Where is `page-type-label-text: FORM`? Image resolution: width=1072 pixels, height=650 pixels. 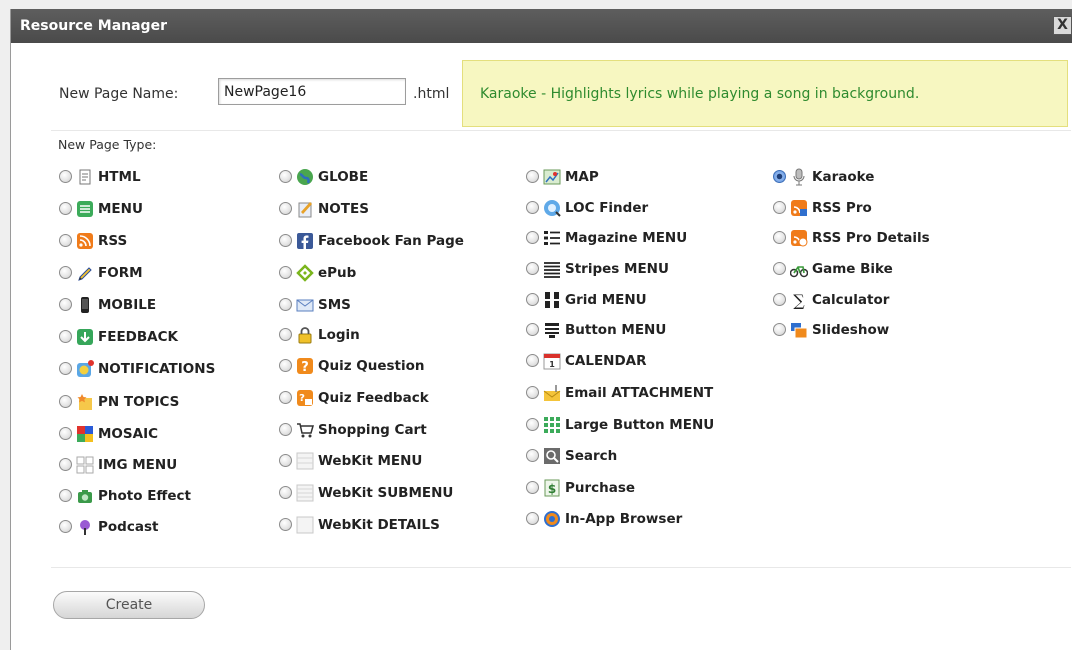 page-type-label-text: FORM is located at coordinates (120, 273).